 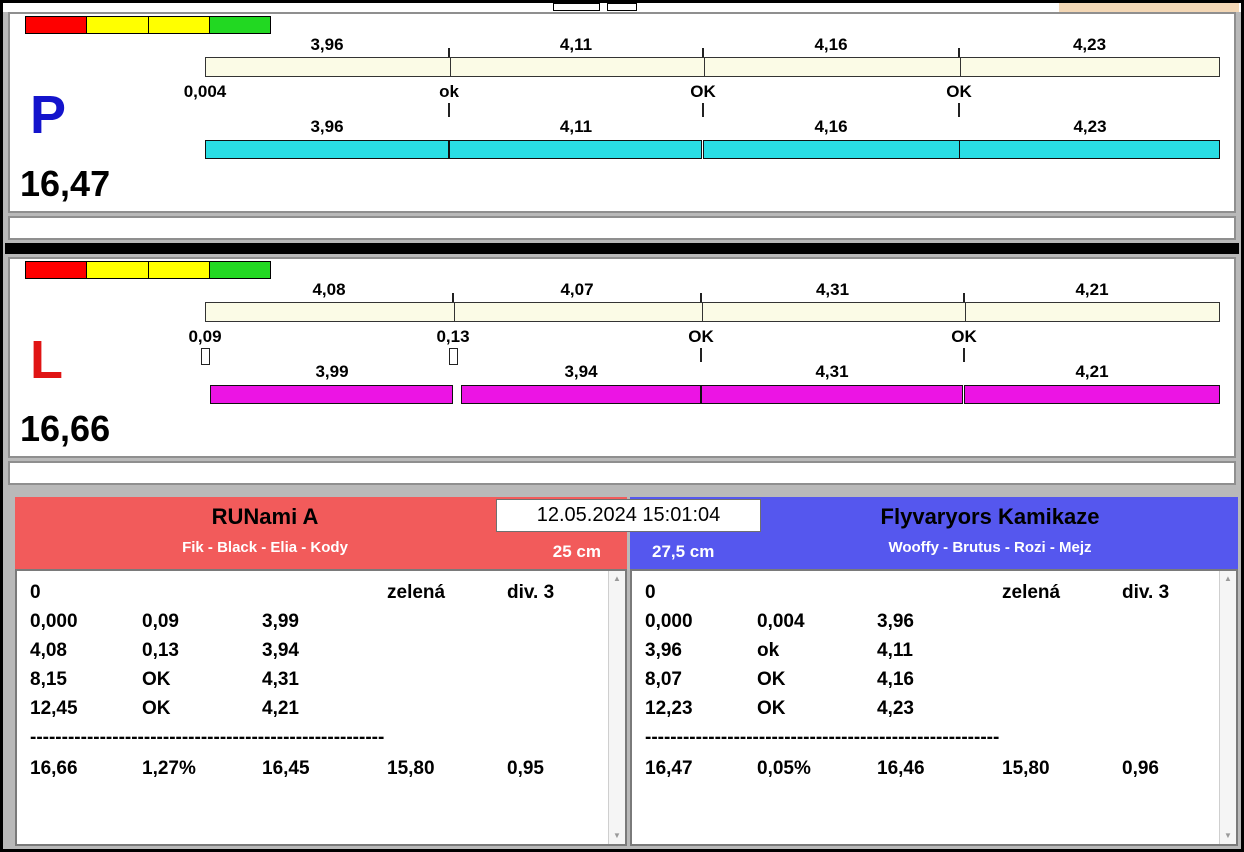 I want to click on split-time-label: 4,07, so click(x=577, y=289).